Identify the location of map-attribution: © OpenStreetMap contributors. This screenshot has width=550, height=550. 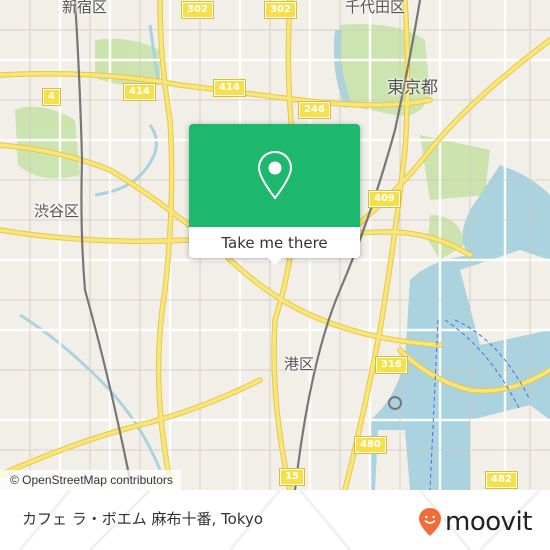
(90, 480).